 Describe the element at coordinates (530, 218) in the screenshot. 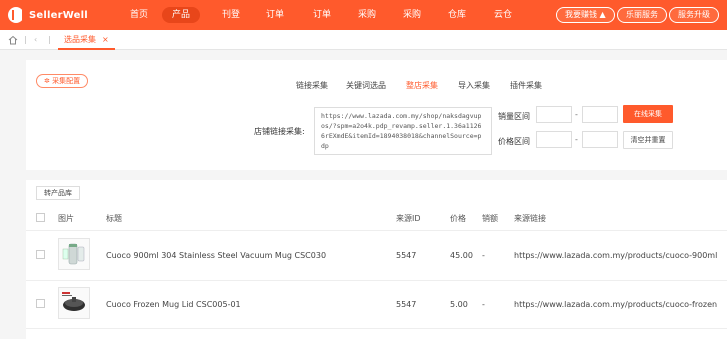

I see `column-header-source-link: 来源链接` at that location.